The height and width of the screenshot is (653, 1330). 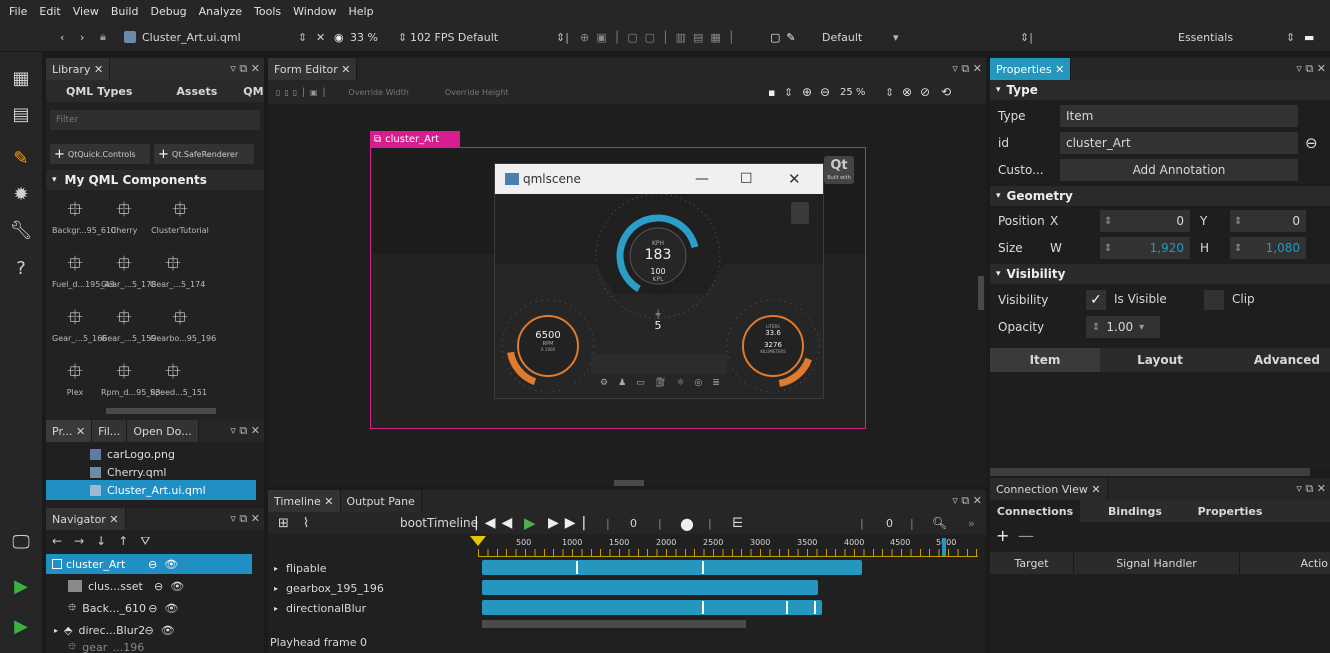 What do you see at coordinates (21, 78) in the screenshot?
I see `welcome-mode-icon: ▦` at bounding box center [21, 78].